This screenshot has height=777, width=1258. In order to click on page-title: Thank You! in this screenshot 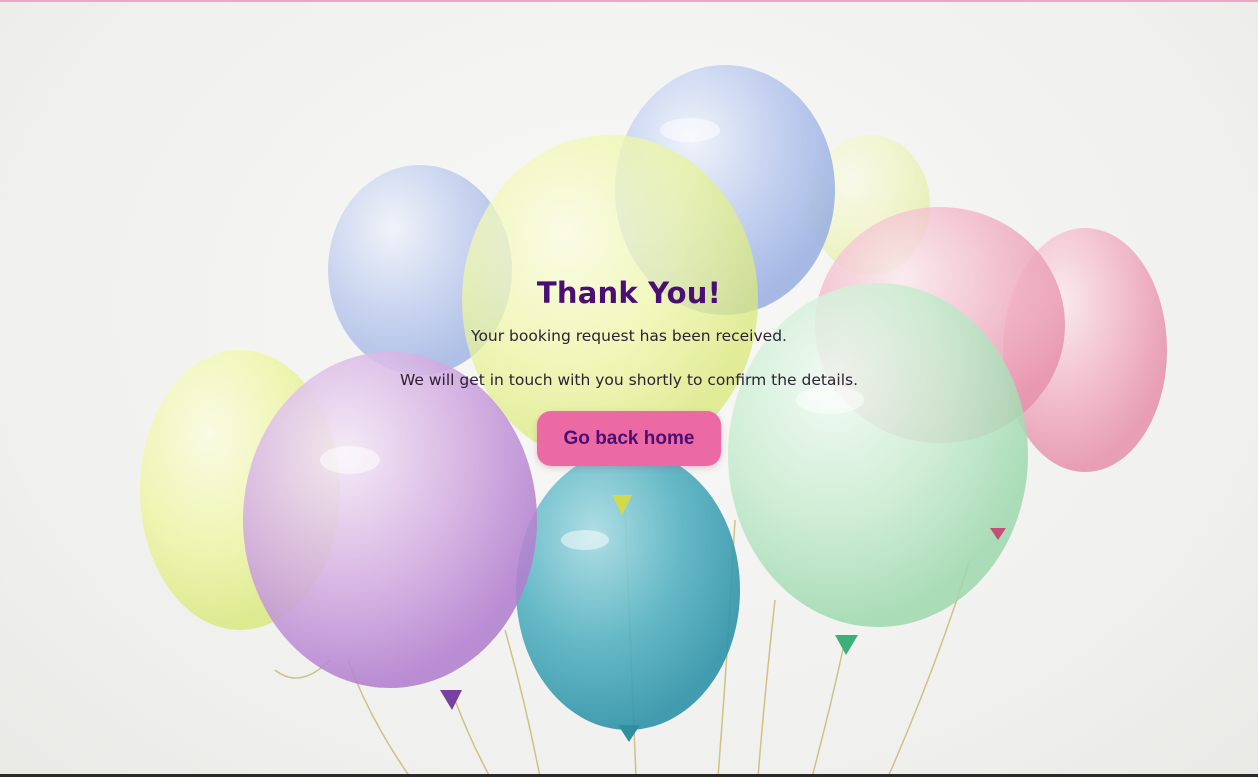, I will do `click(629, 293)`.